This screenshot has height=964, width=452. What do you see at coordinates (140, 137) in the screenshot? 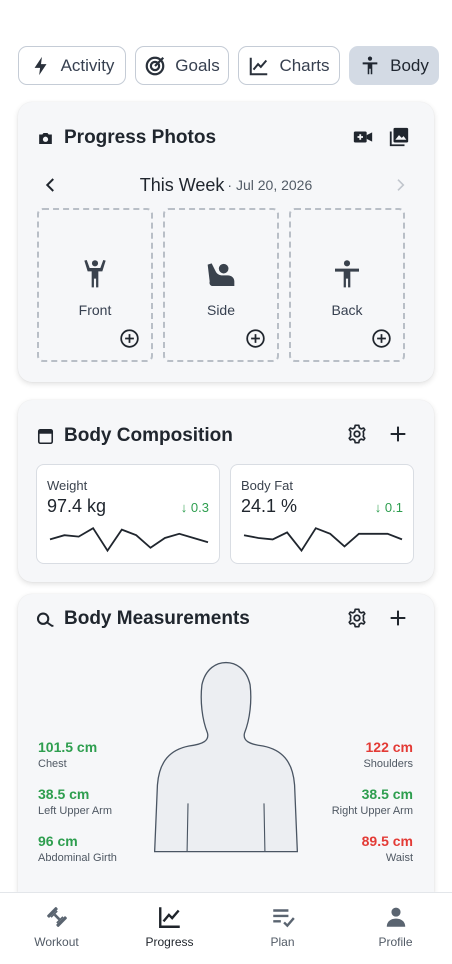
I see `progress-photos-title: Progress Photos` at bounding box center [140, 137].